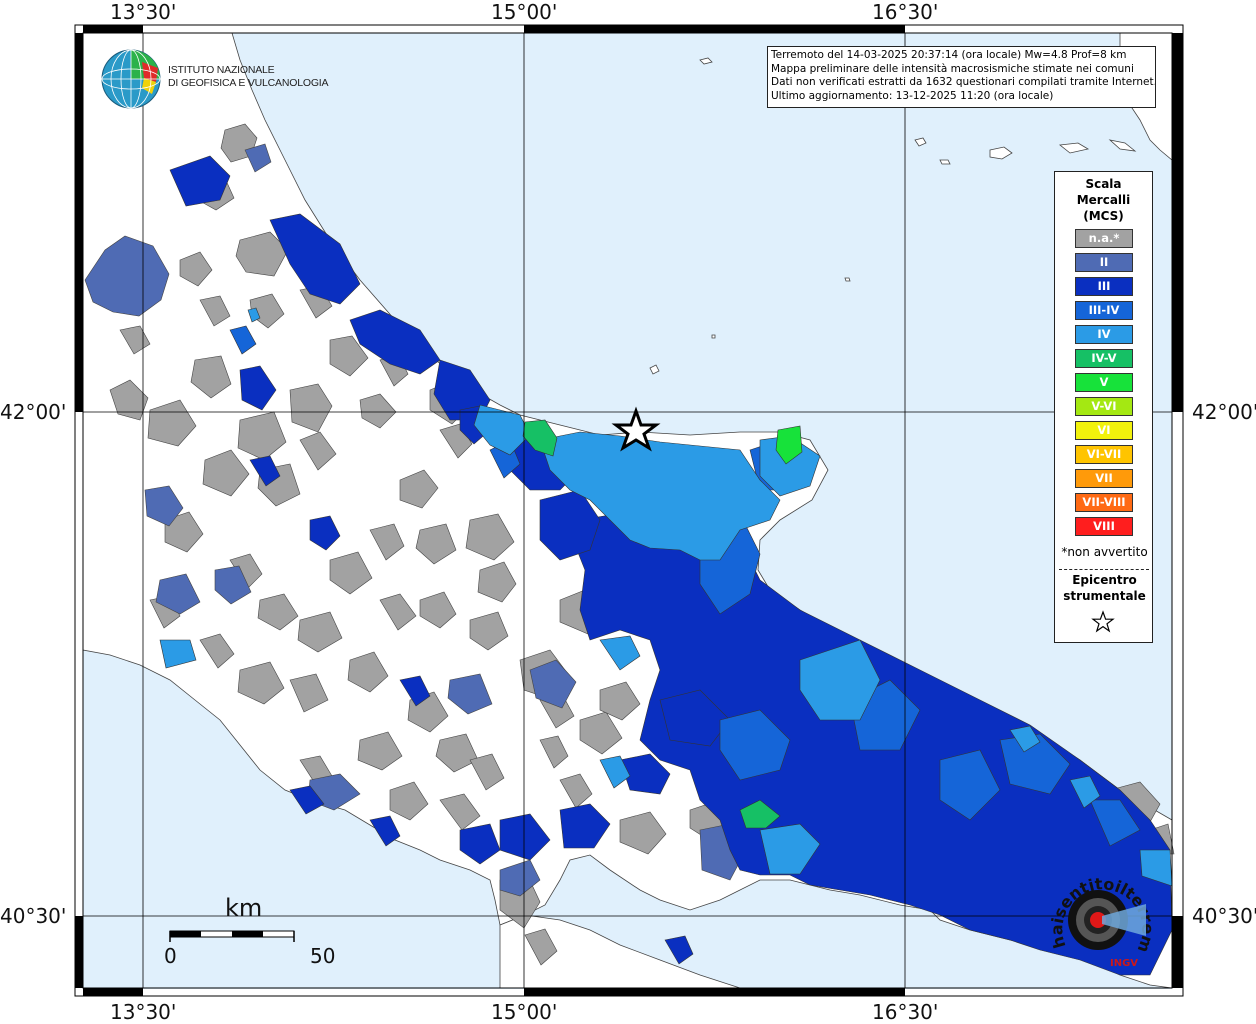 The height and width of the screenshot is (1024, 1256). I want to click on legend-item: n.a.*, so click(1104, 238).